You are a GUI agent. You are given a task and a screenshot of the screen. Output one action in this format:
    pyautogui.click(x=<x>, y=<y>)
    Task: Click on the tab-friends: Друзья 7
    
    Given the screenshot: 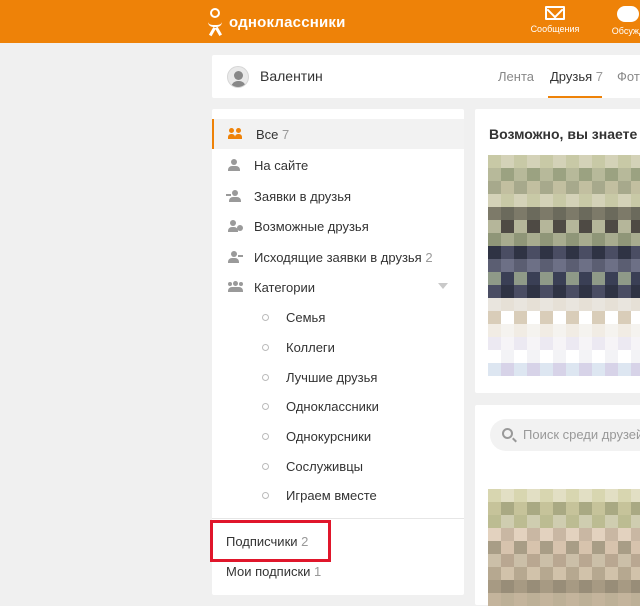 What is the action you would take?
    pyautogui.click(x=576, y=76)
    